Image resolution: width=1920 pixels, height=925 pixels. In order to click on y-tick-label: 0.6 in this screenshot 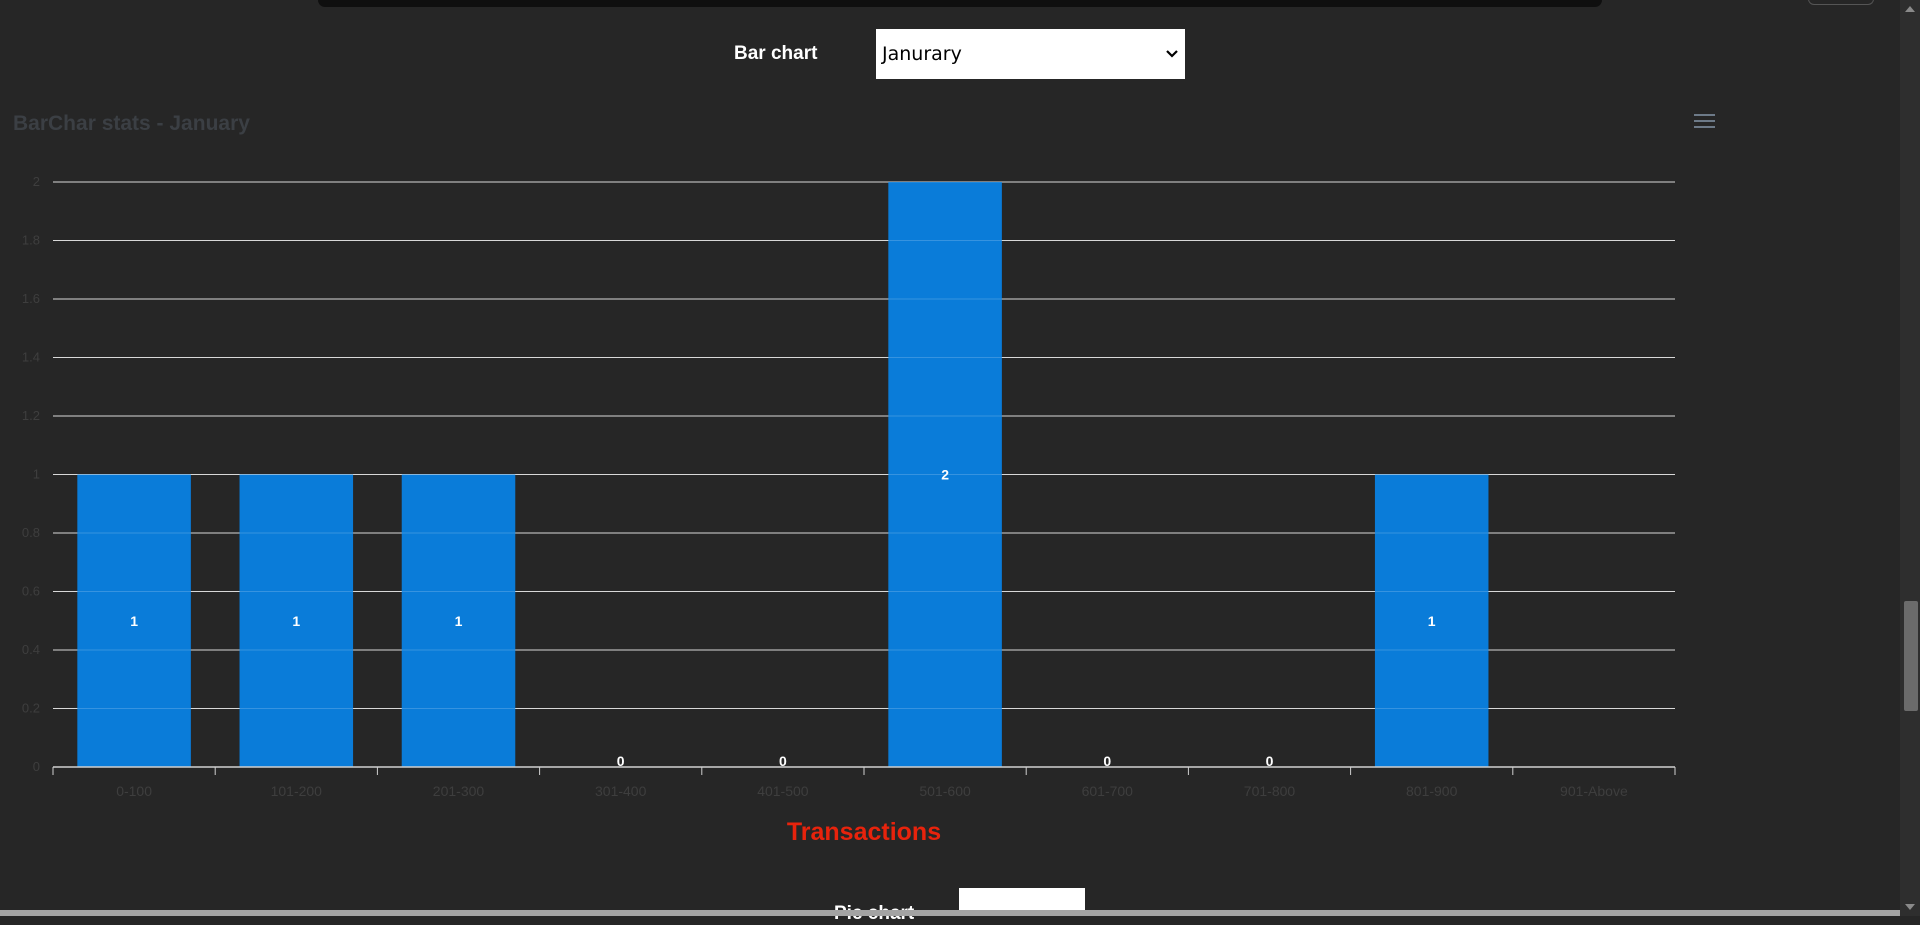, I will do `click(31, 591)`.